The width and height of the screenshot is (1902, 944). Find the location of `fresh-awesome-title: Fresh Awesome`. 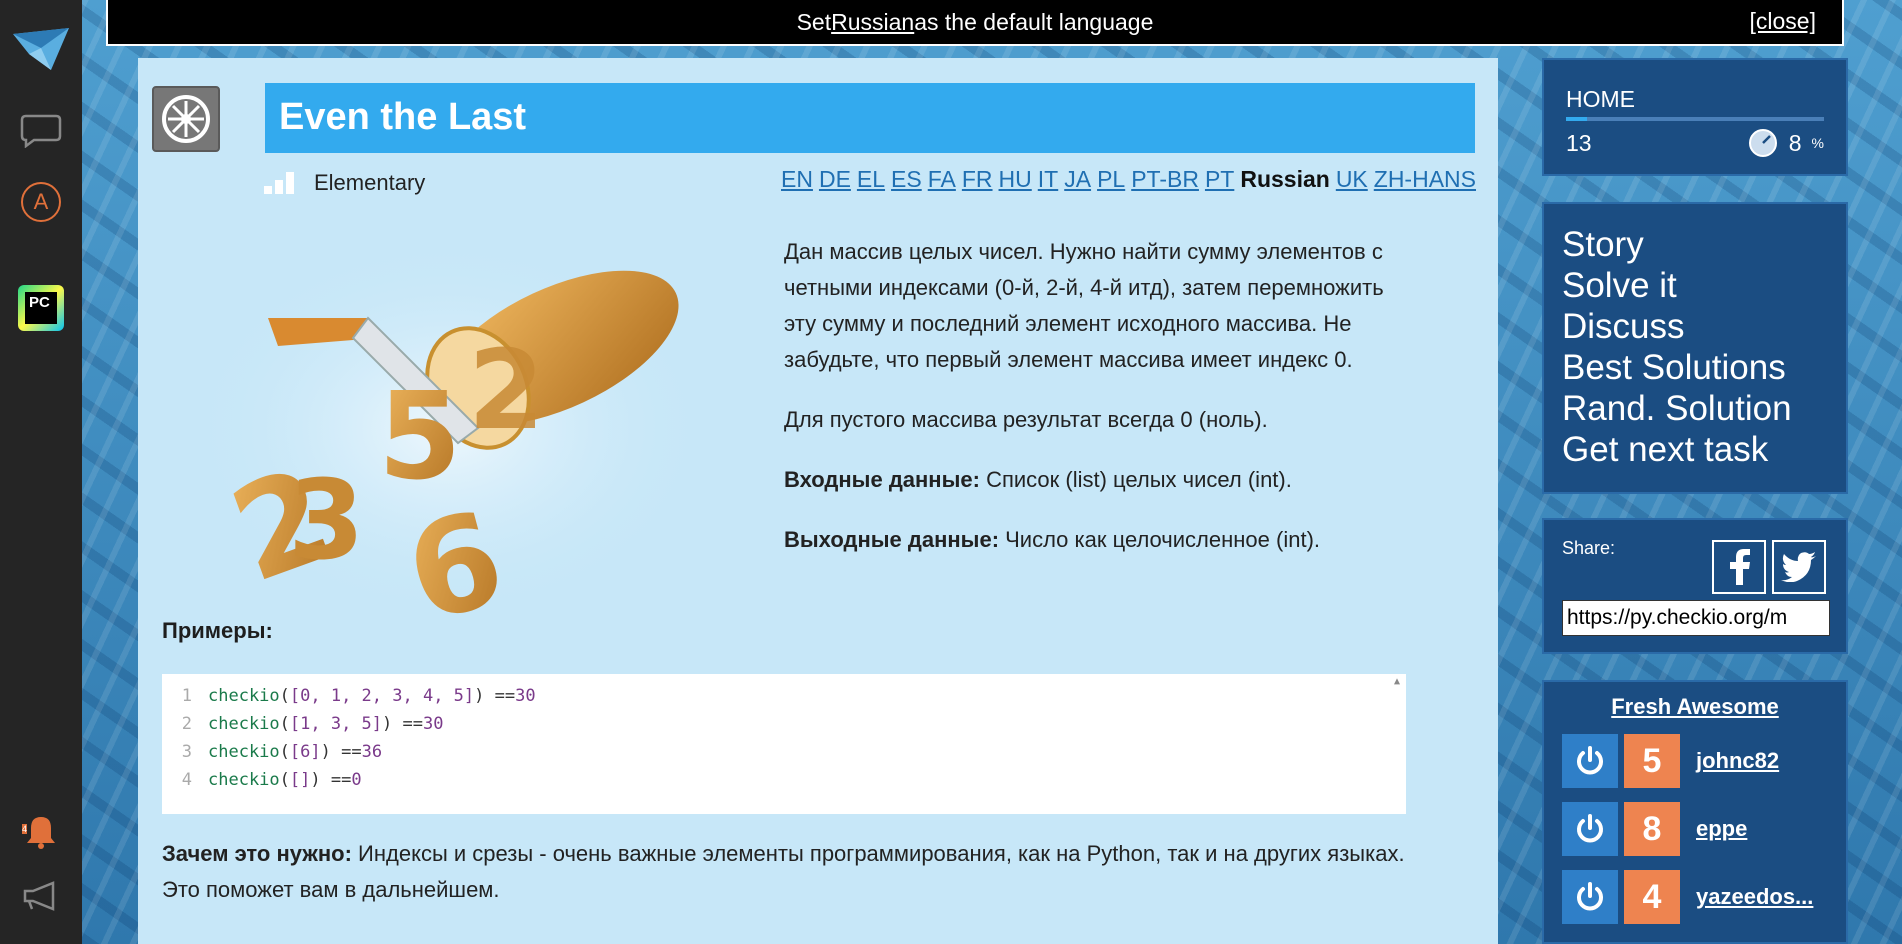

fresh-awesome-title: Fresh Awesome is located at coordinates (1695, 707).